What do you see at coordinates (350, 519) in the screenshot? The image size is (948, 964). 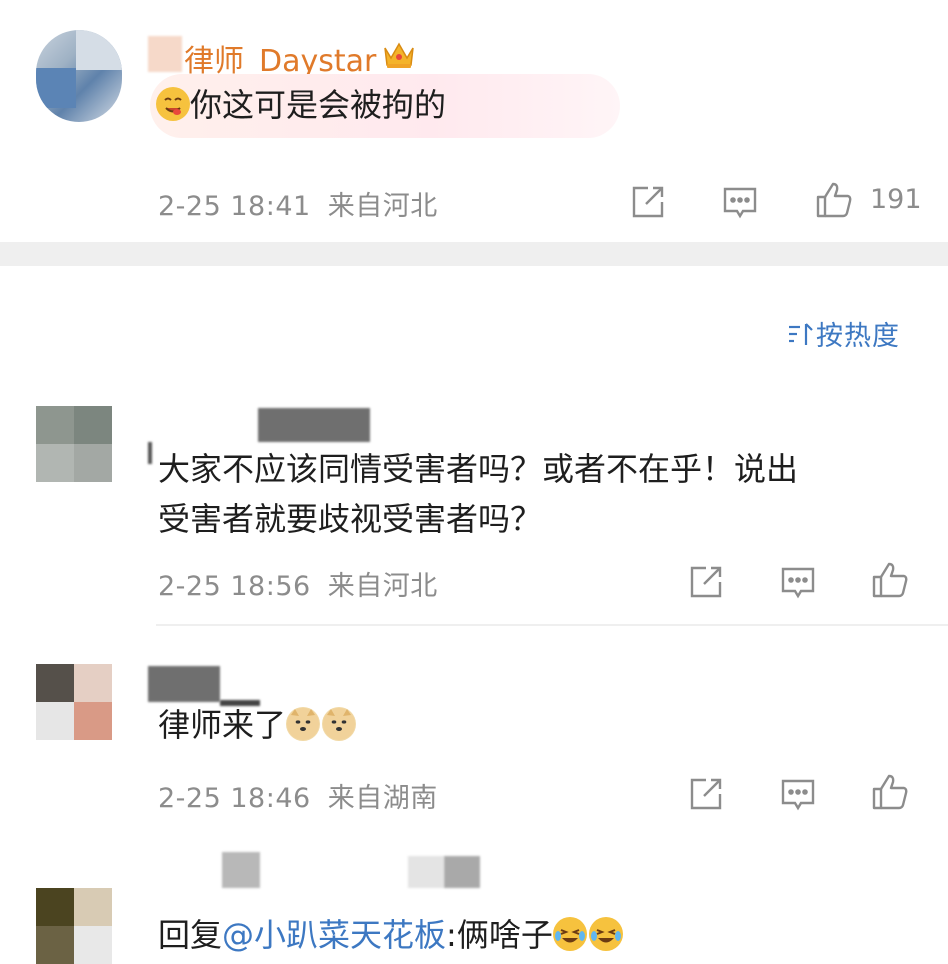 I see `comment-text-line: 受害者就要歧视受害者吗？` at bounding box center [350, 519].